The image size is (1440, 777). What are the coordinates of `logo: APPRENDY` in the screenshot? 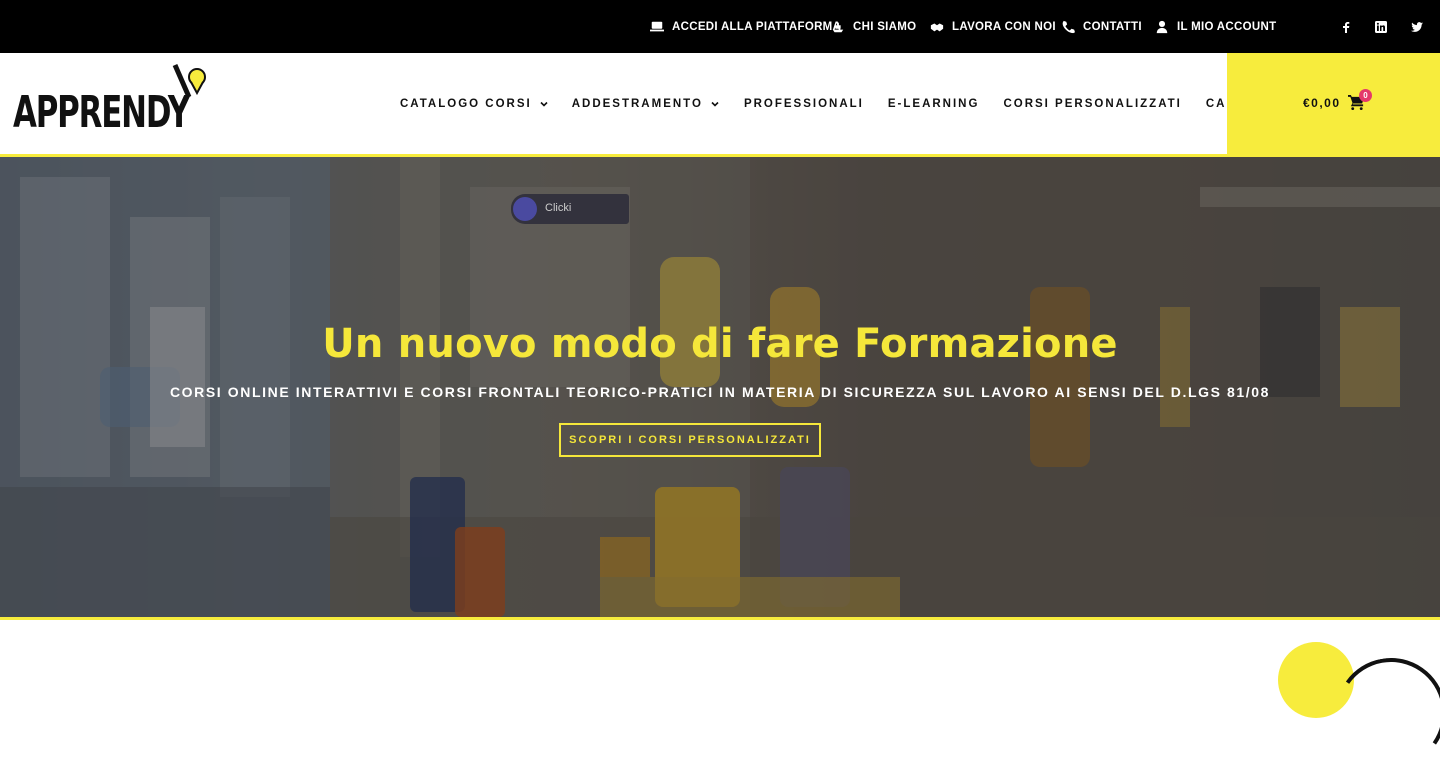 It's located at (113, 100).